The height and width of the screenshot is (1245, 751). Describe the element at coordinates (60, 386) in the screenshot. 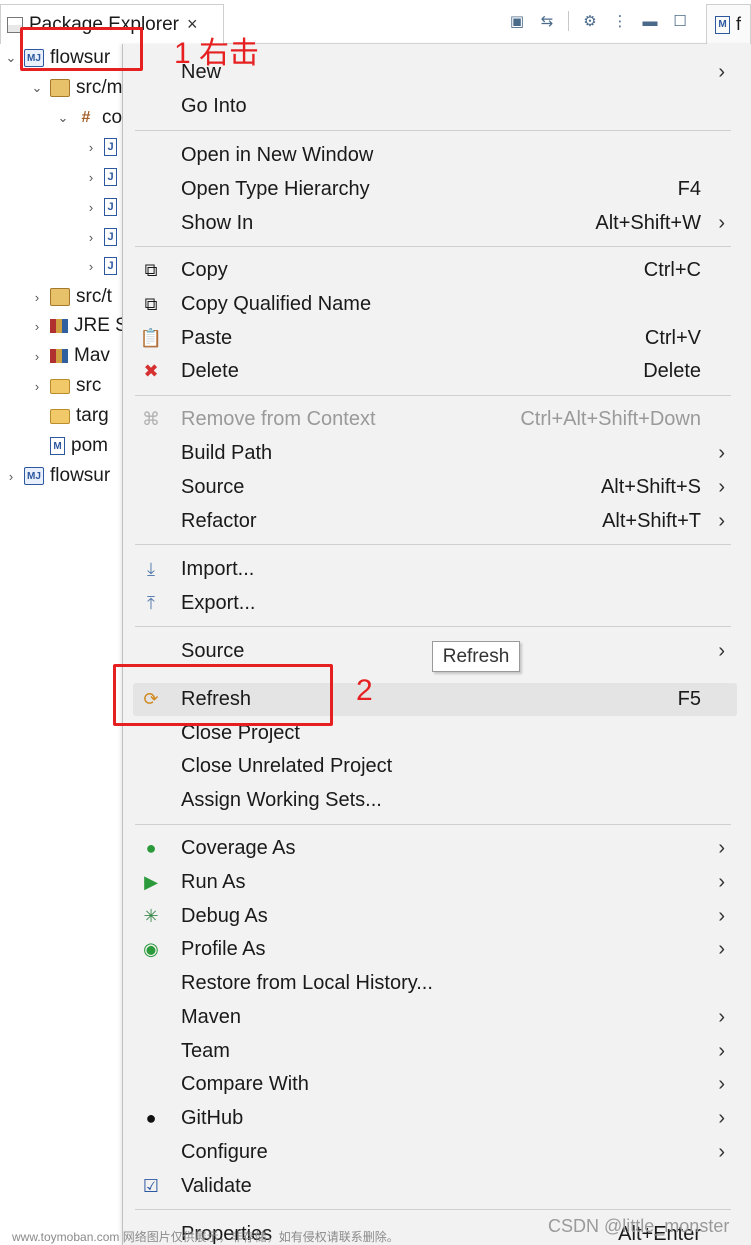

I see `folder-icon` at that location.